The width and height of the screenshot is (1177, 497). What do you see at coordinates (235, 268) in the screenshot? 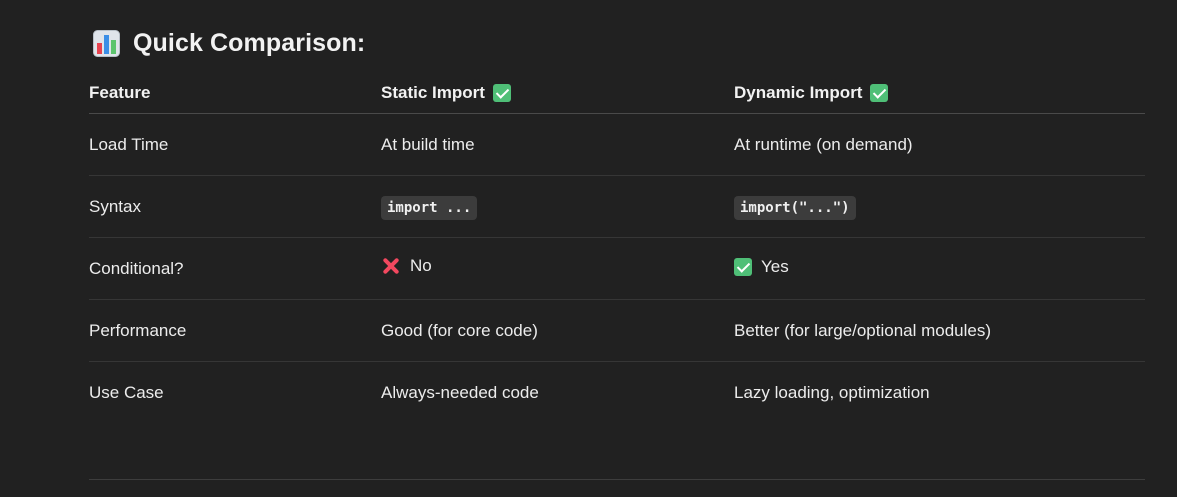
I see `cell-feature: Conditional?` at bounding box center [235, 268].